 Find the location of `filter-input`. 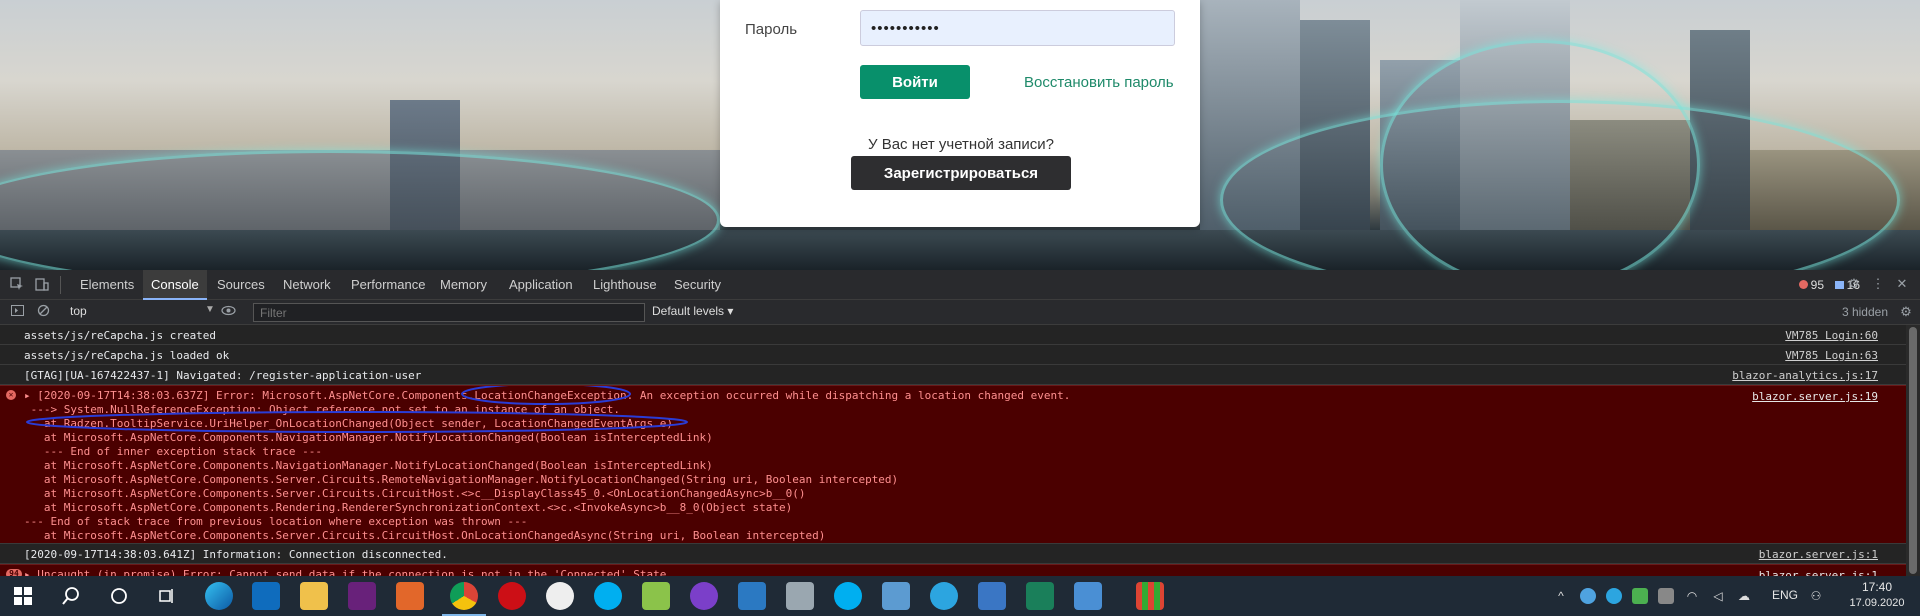

filter-input is located at coordinates (449, 312).